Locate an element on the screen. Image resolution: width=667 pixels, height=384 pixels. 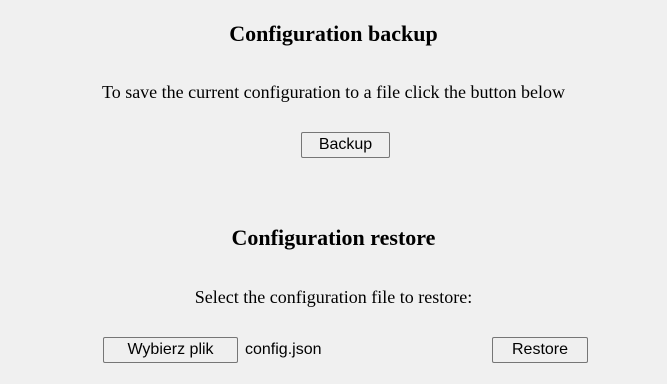
choose-file-button: Wybierz plik is located at coordinates (170, 350).